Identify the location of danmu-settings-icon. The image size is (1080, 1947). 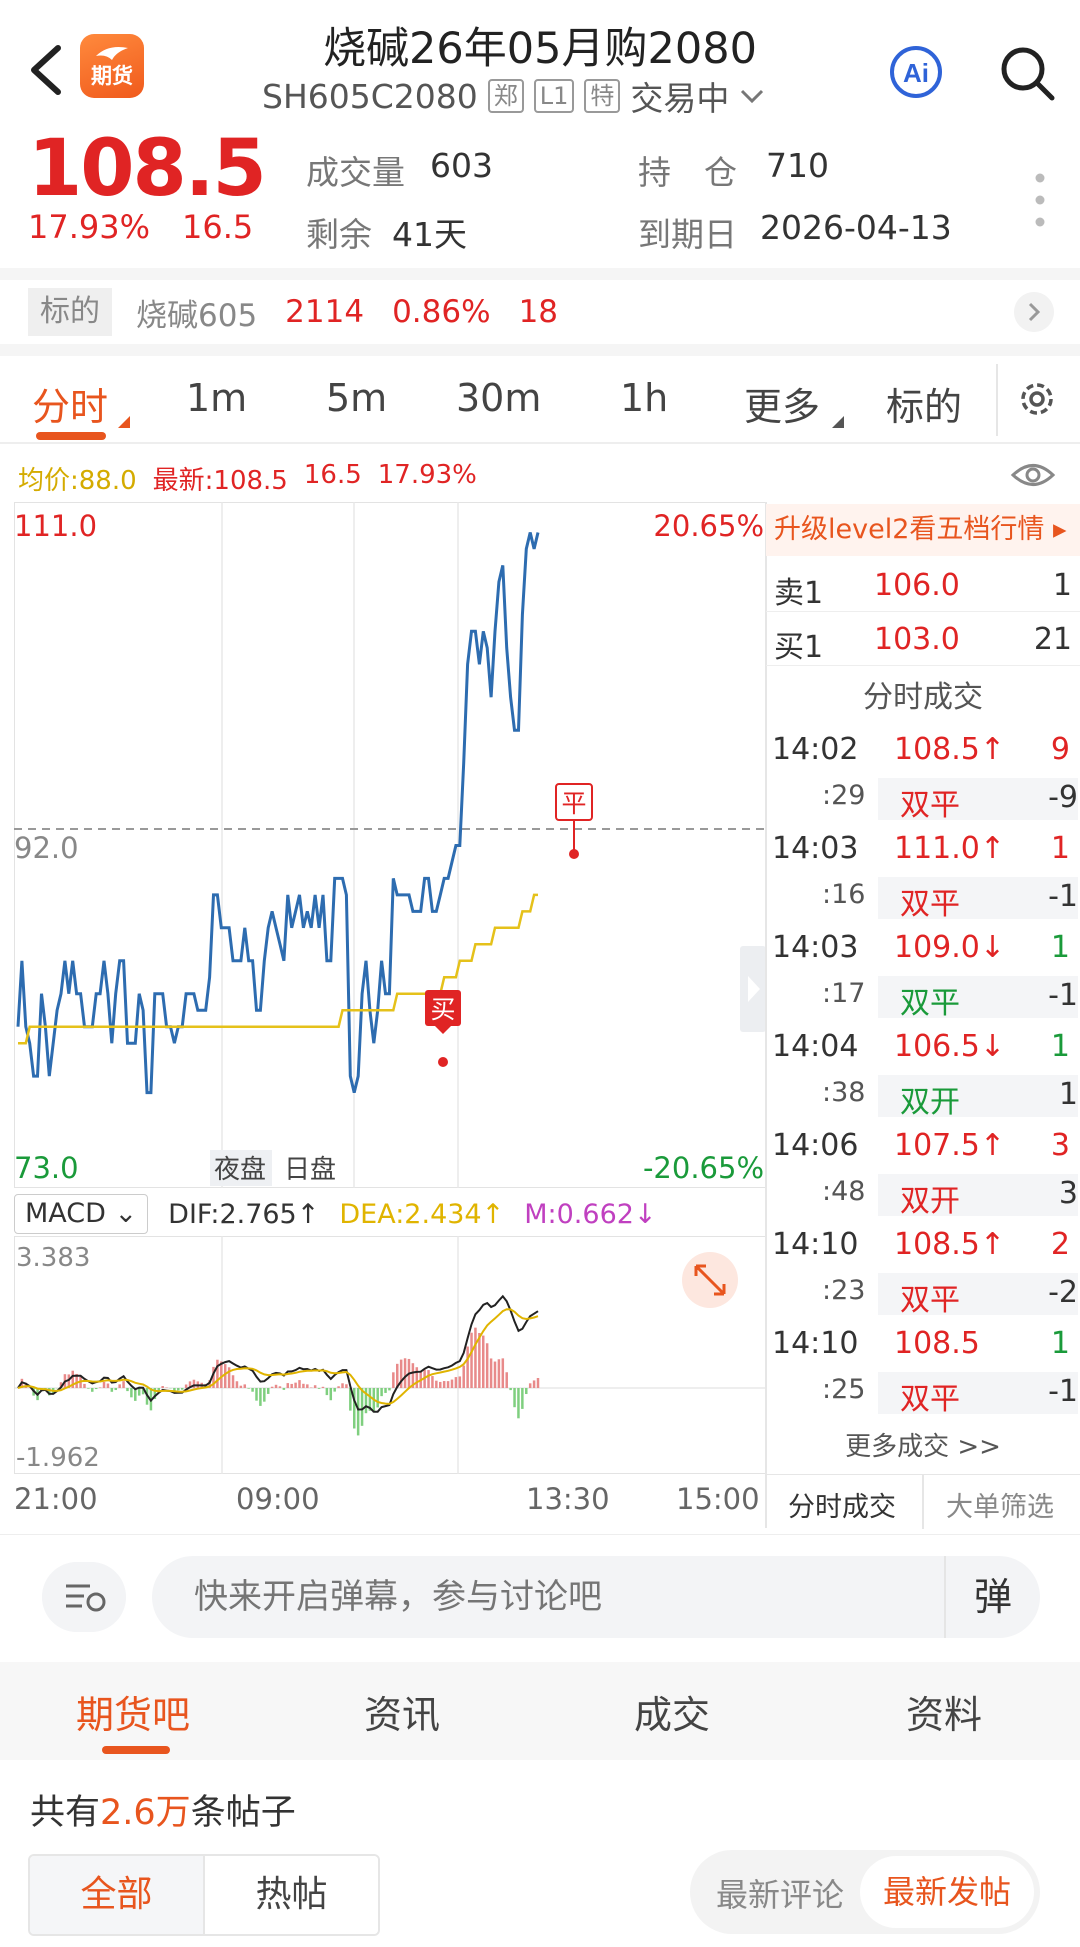
(84, 1597).